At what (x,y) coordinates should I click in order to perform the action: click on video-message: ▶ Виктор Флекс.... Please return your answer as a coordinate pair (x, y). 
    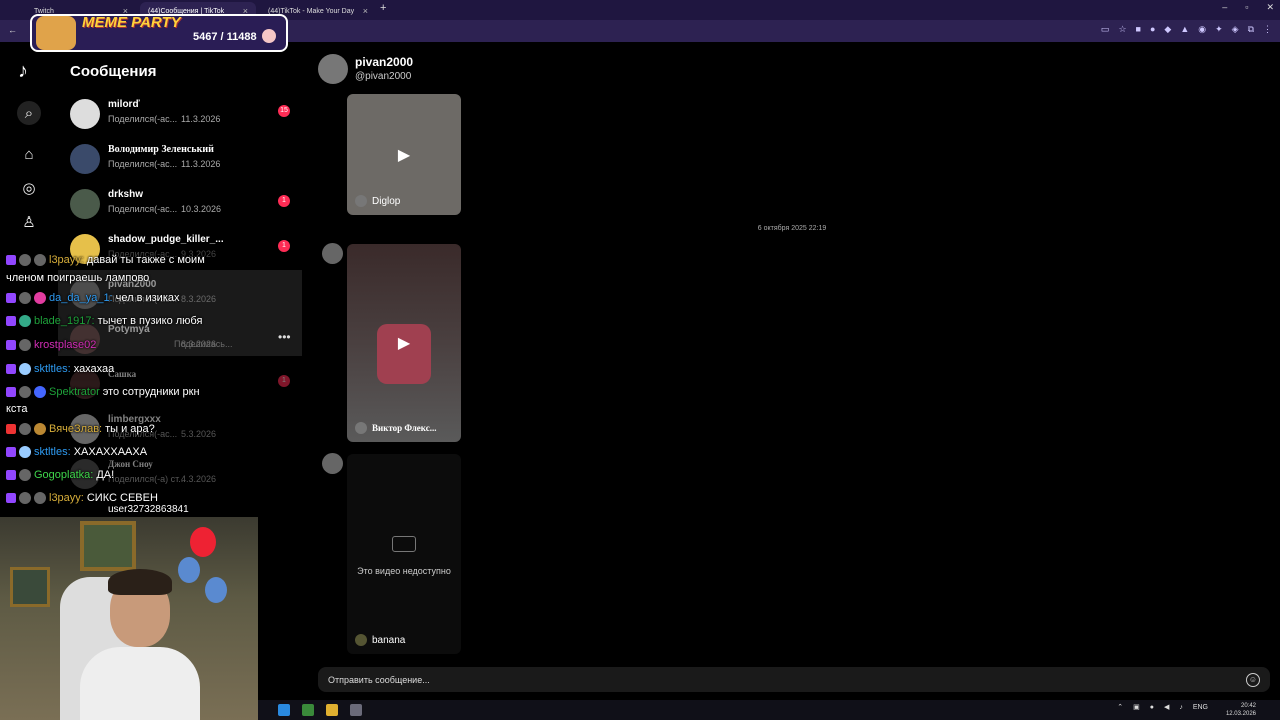
    Looking at the image, I should click on (404, 343).